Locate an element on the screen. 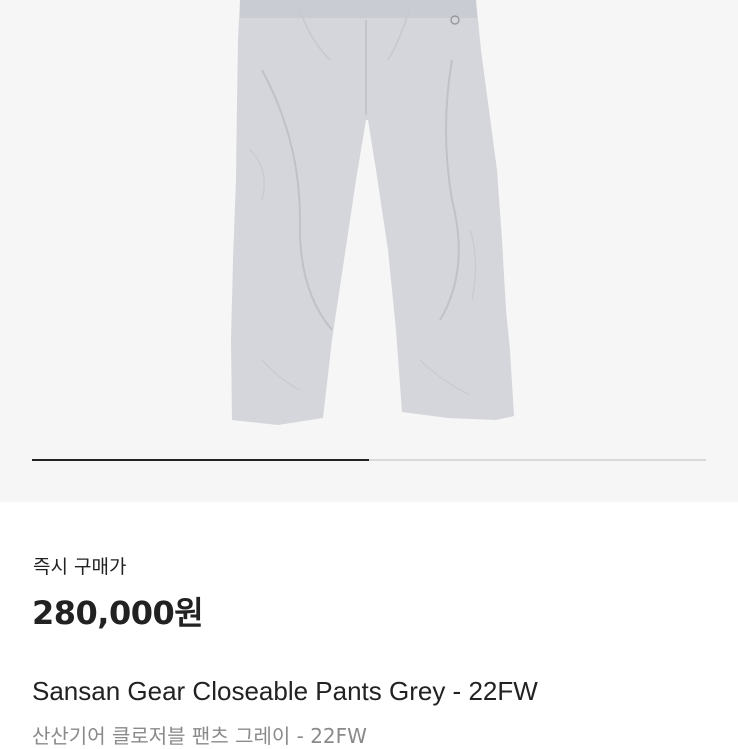 Image resolution: width=738 pixels, height=749 pixels. image-progress-track is located at coordinates (369, 460).